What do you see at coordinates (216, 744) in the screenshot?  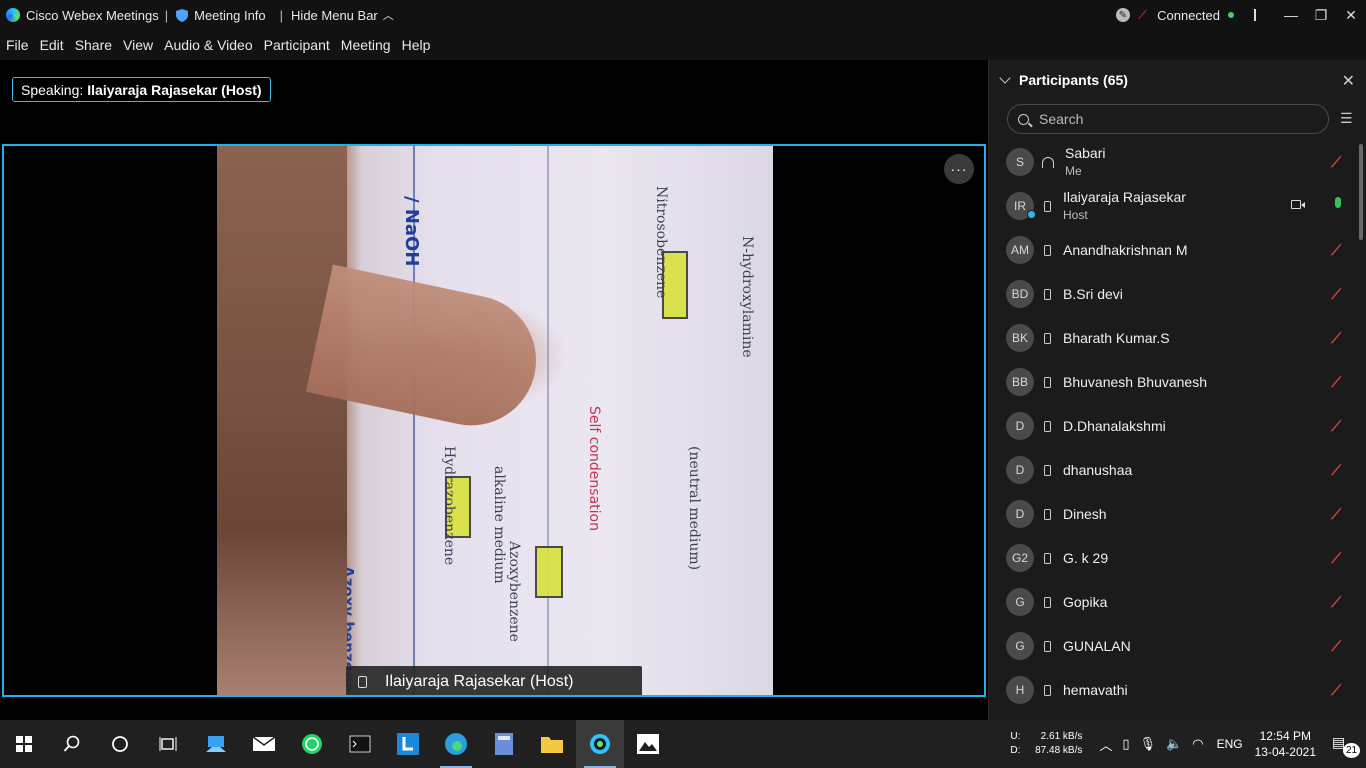 I see `this-pc-button` at bounding box center [216, 744].